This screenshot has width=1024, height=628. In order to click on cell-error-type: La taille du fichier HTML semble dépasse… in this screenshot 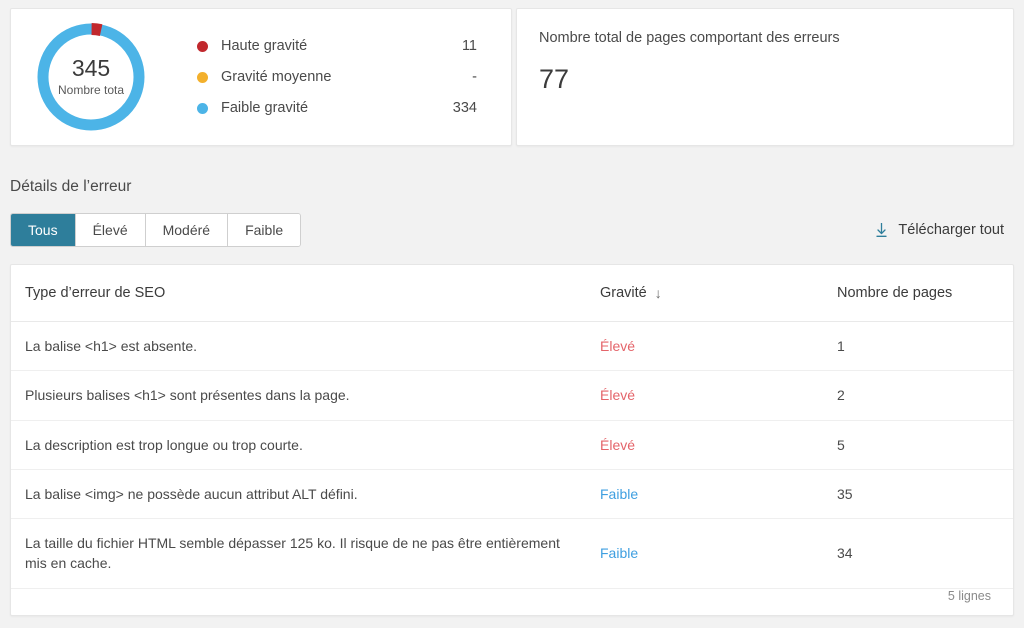, I will do `click(298, 553)`.